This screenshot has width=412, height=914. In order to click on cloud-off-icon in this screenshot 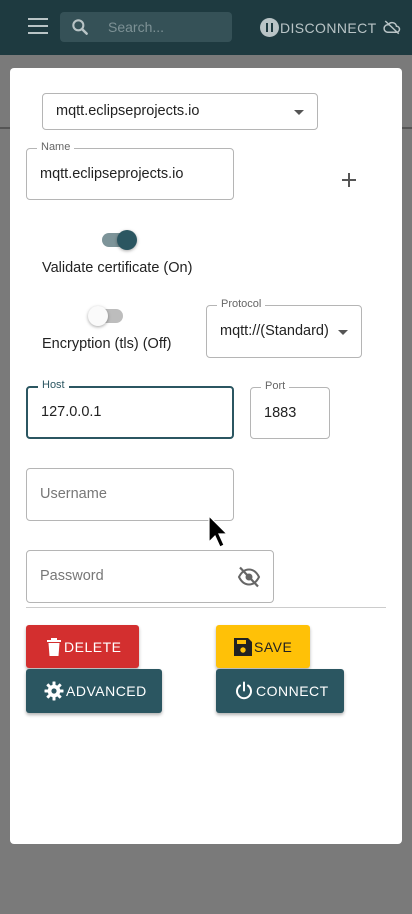, I will do `click(392, 27)`.